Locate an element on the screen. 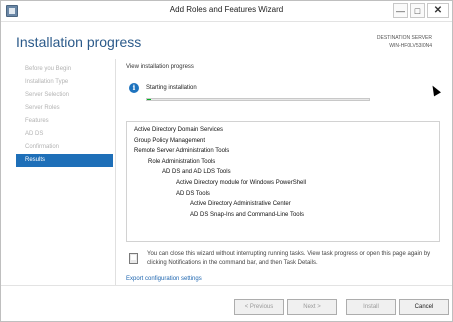 The image size is (453, 322). list-item: AD DS Snap-Ins and Command-Line Tools is located at coordinates (247, 214).